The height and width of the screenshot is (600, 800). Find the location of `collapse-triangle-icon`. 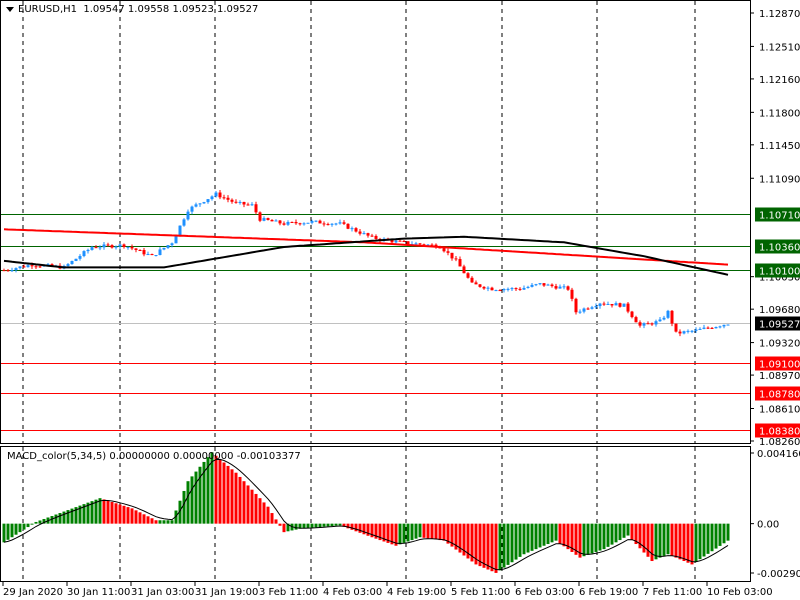

collapse-triangle-icon is located at coordinates (10, 9).